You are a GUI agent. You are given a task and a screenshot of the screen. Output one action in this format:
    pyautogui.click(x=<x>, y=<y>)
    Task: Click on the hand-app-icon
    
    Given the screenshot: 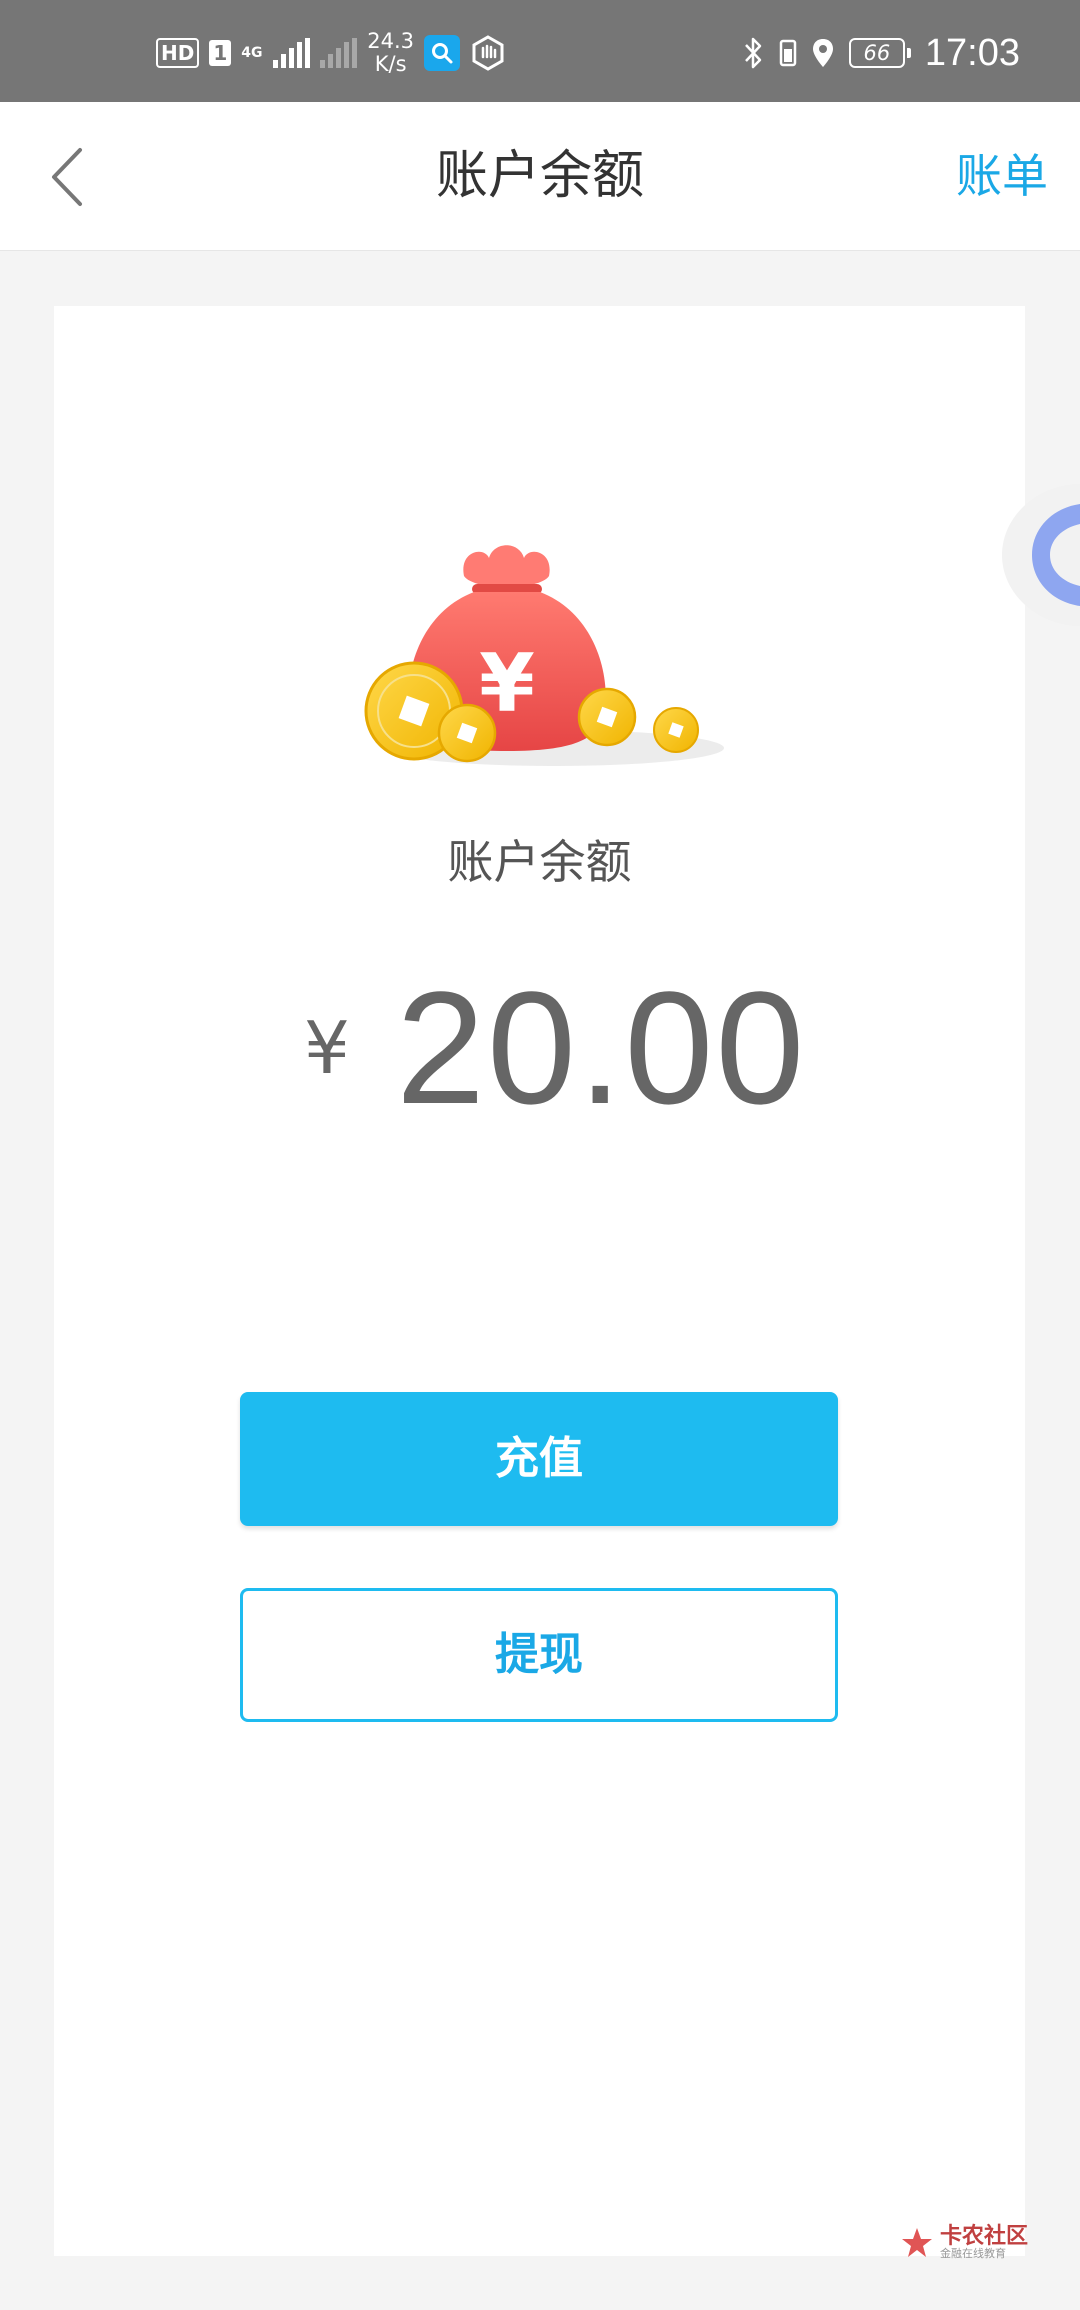 What is the action you would take?
    pyautogui.click(x=488, y=53)
    